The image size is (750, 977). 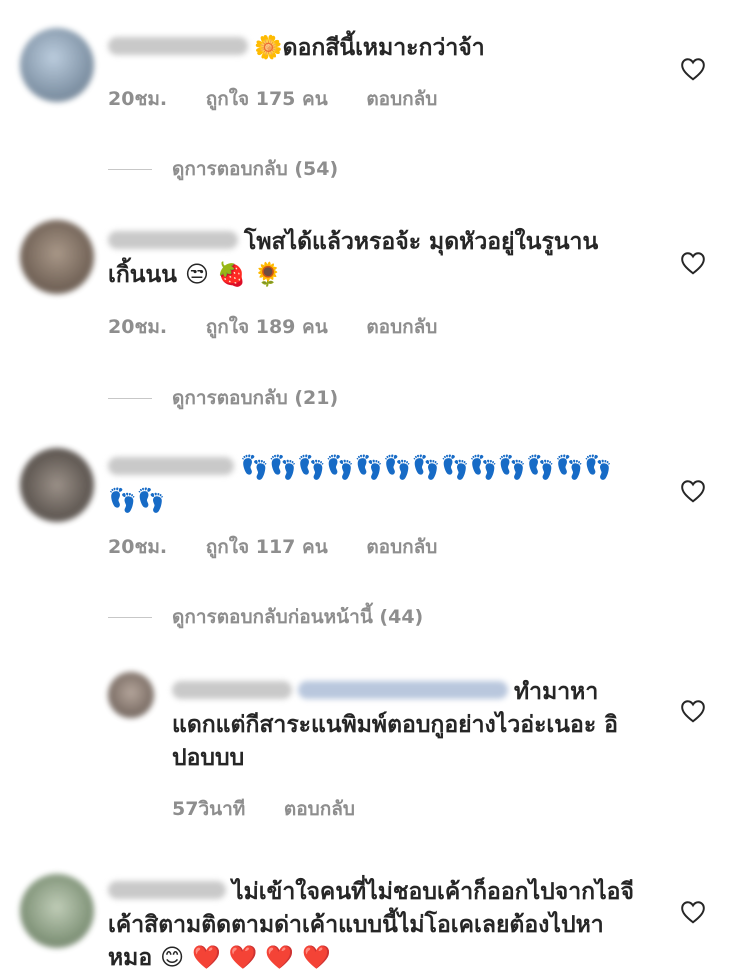 I want to click on view-previous-replies: ดูการตอบกลับก่อนหน้านี้ (44), so click(x=265, y=617).